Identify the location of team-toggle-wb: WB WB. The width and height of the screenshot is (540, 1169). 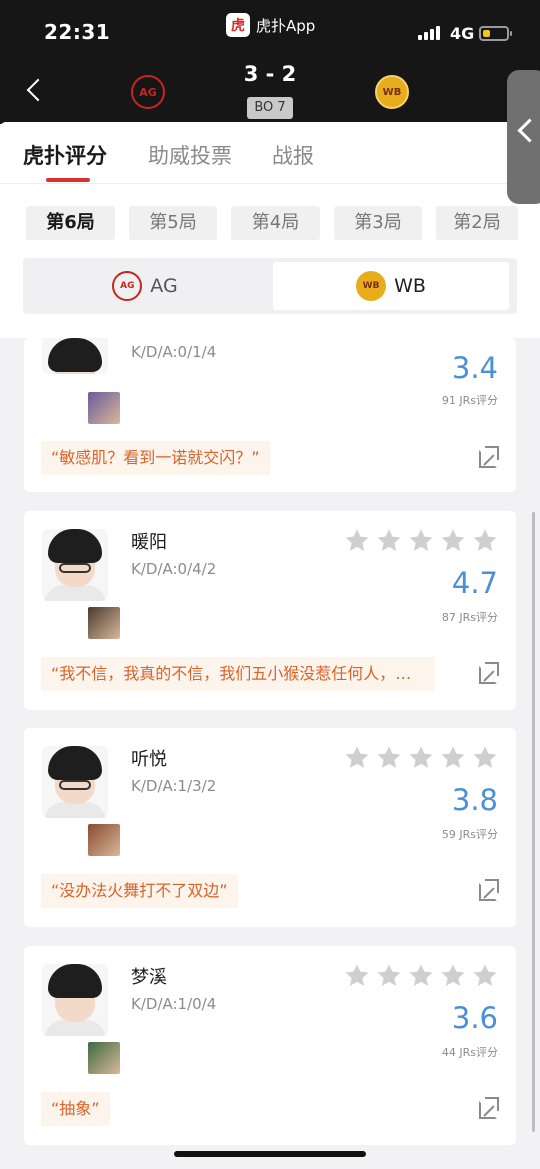
(391, 286).